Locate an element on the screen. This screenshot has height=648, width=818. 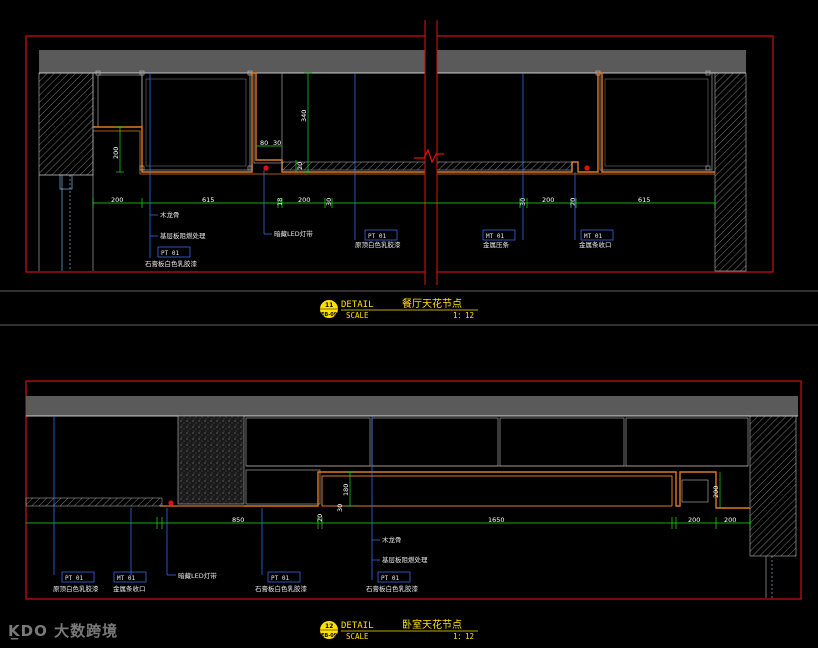
tag-mt-01-b: MT 01 is located at coordinates (593, 236).